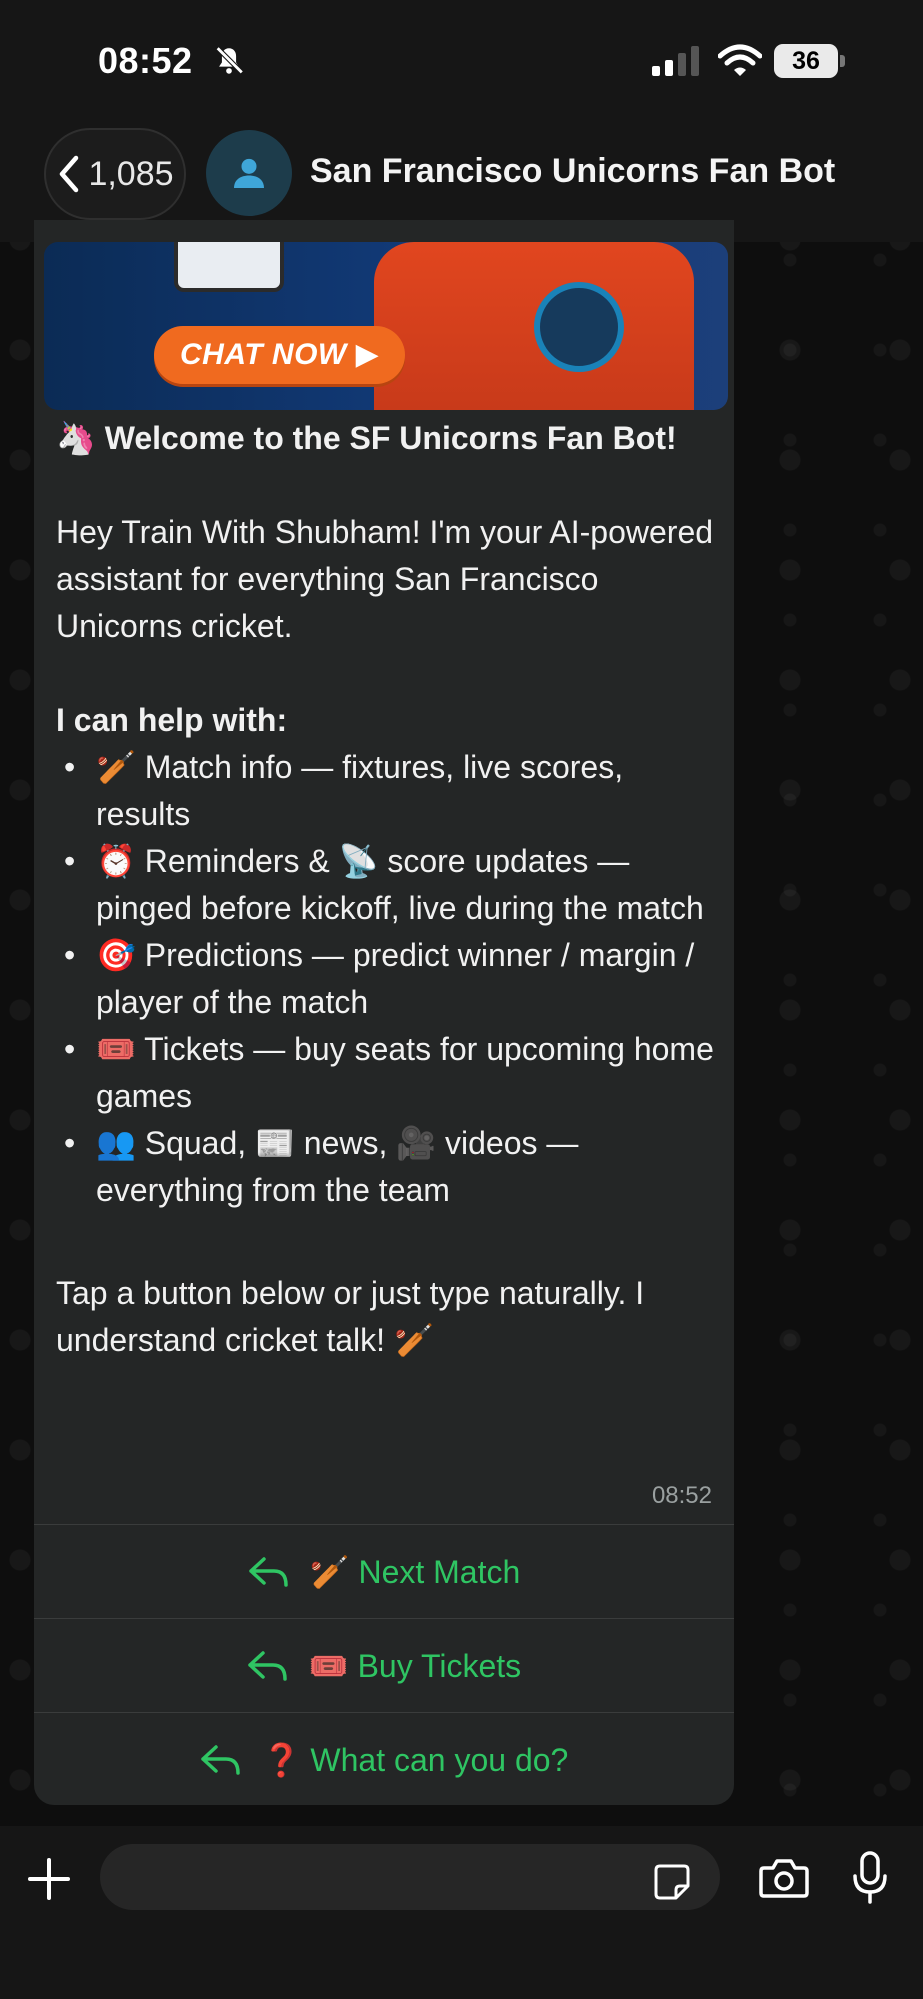  What do you see at coordinates (740, 60) in the screenshot?
I see `wifi-icon` at bounding box center [740, 60].